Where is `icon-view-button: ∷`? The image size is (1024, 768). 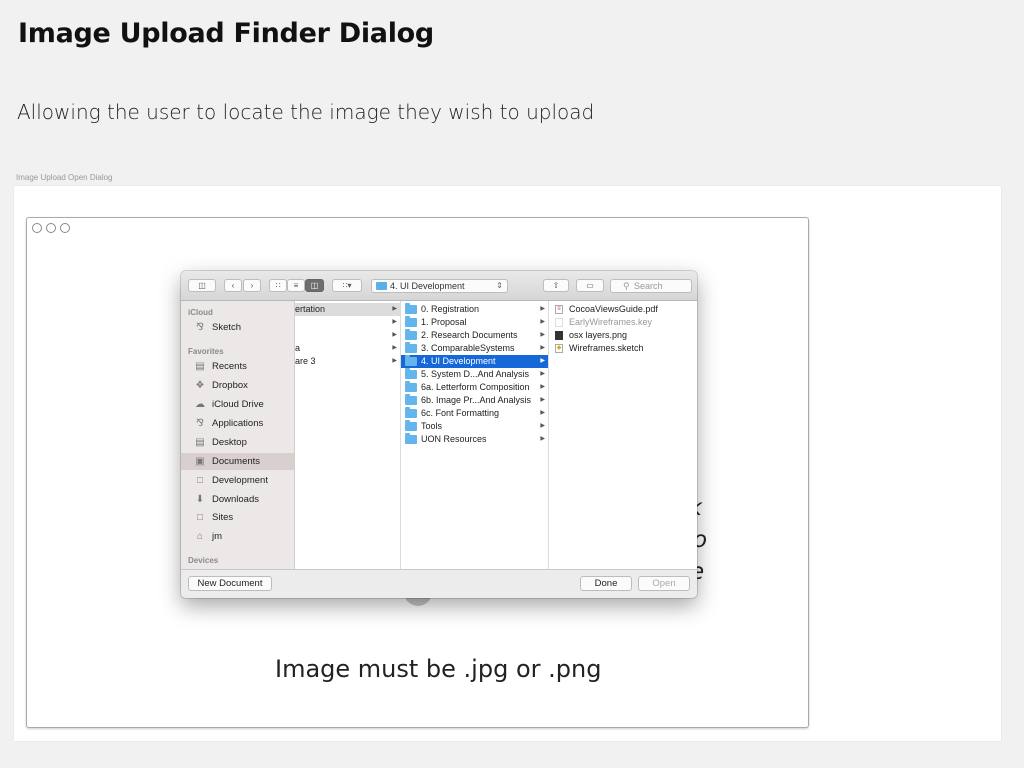 icon-view-button: ∷ is located at coordinates (278, 285).